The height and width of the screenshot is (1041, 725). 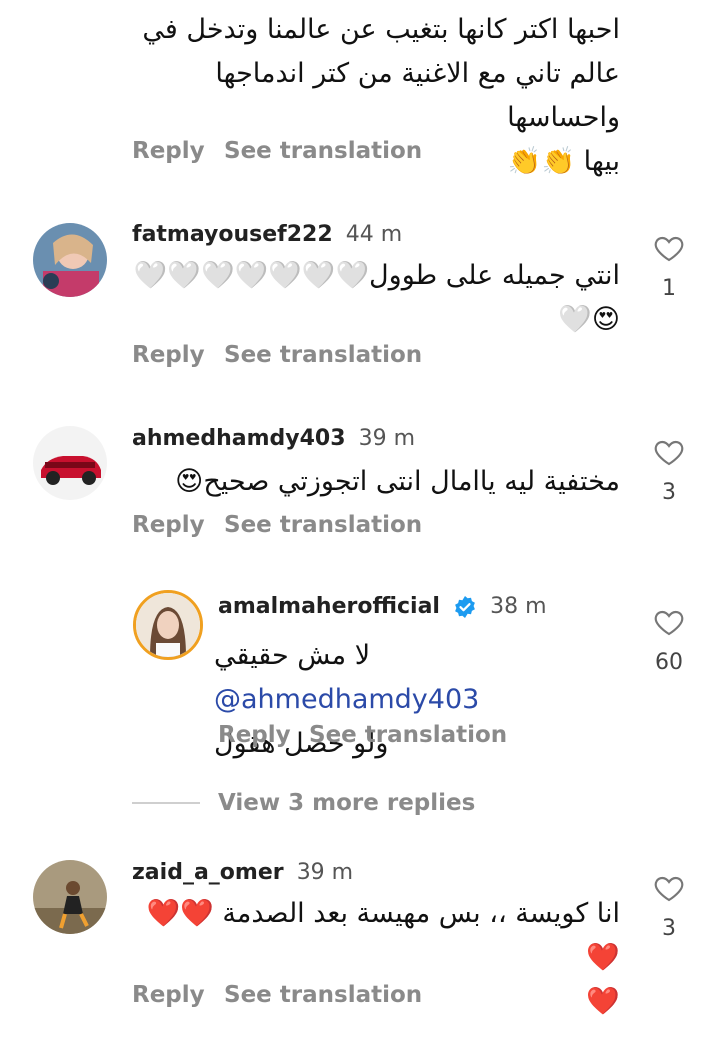 I want to click on comment-text-line: انا كويسة ،، بس مهيسة بعد الصدمة ❤️❤️❤️, so click(x=383, y=935).